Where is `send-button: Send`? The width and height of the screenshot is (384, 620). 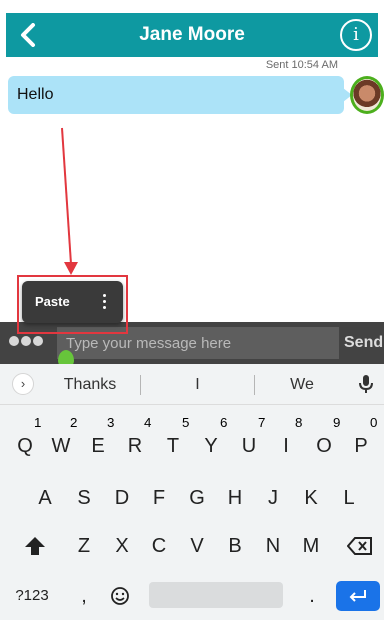 send-button: Send is located at coordinates (364, 343).